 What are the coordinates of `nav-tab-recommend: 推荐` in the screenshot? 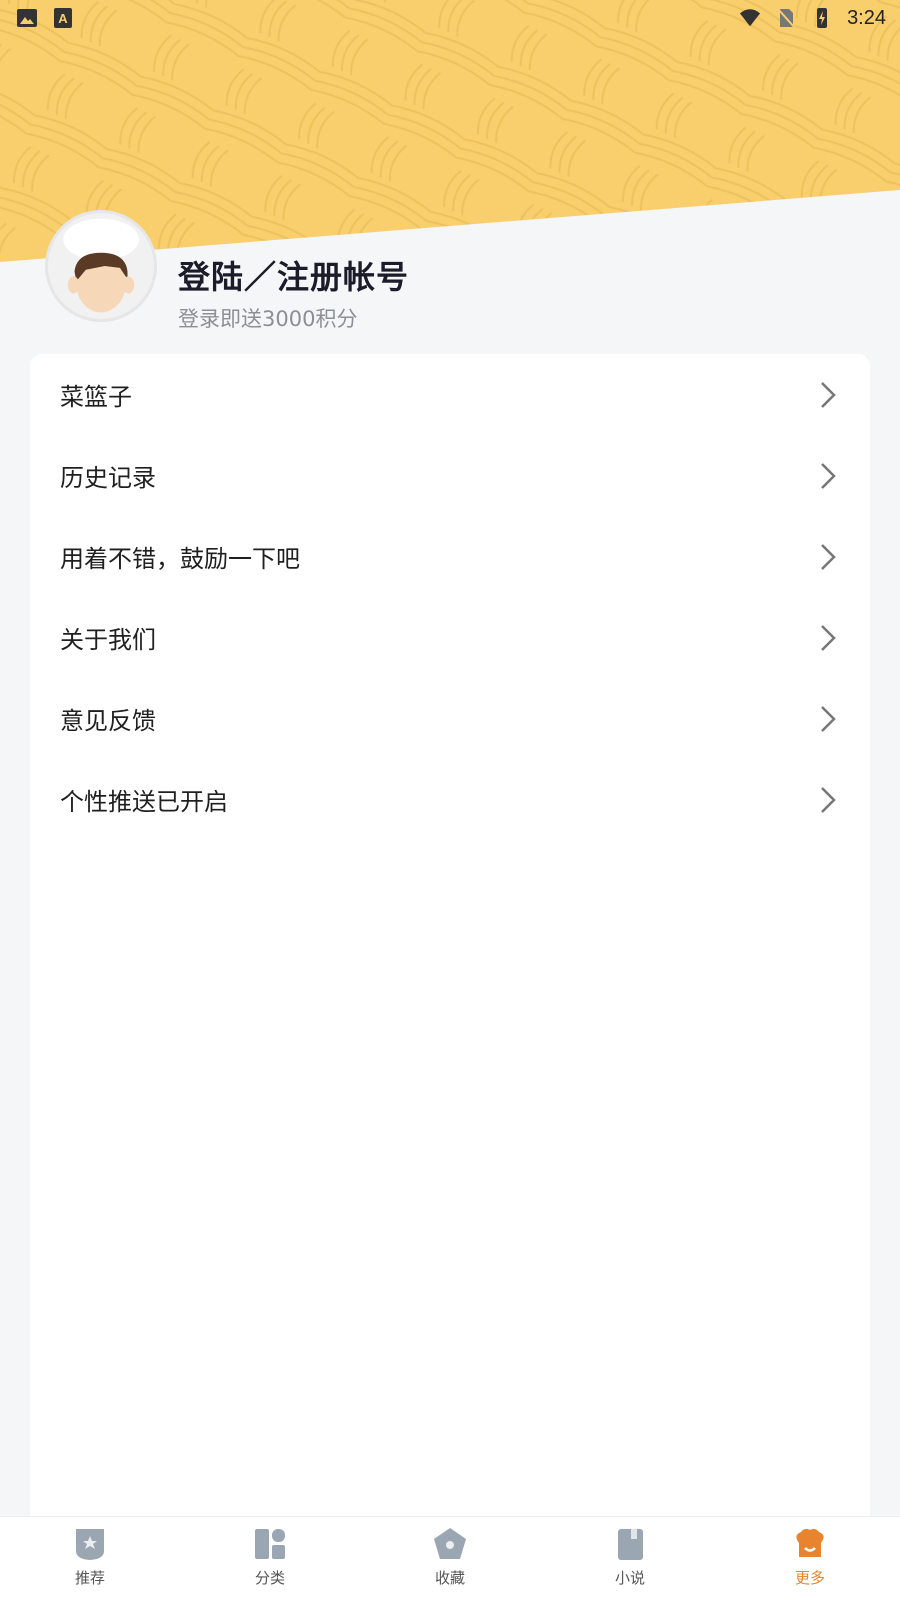 It's located at (90, 1557).